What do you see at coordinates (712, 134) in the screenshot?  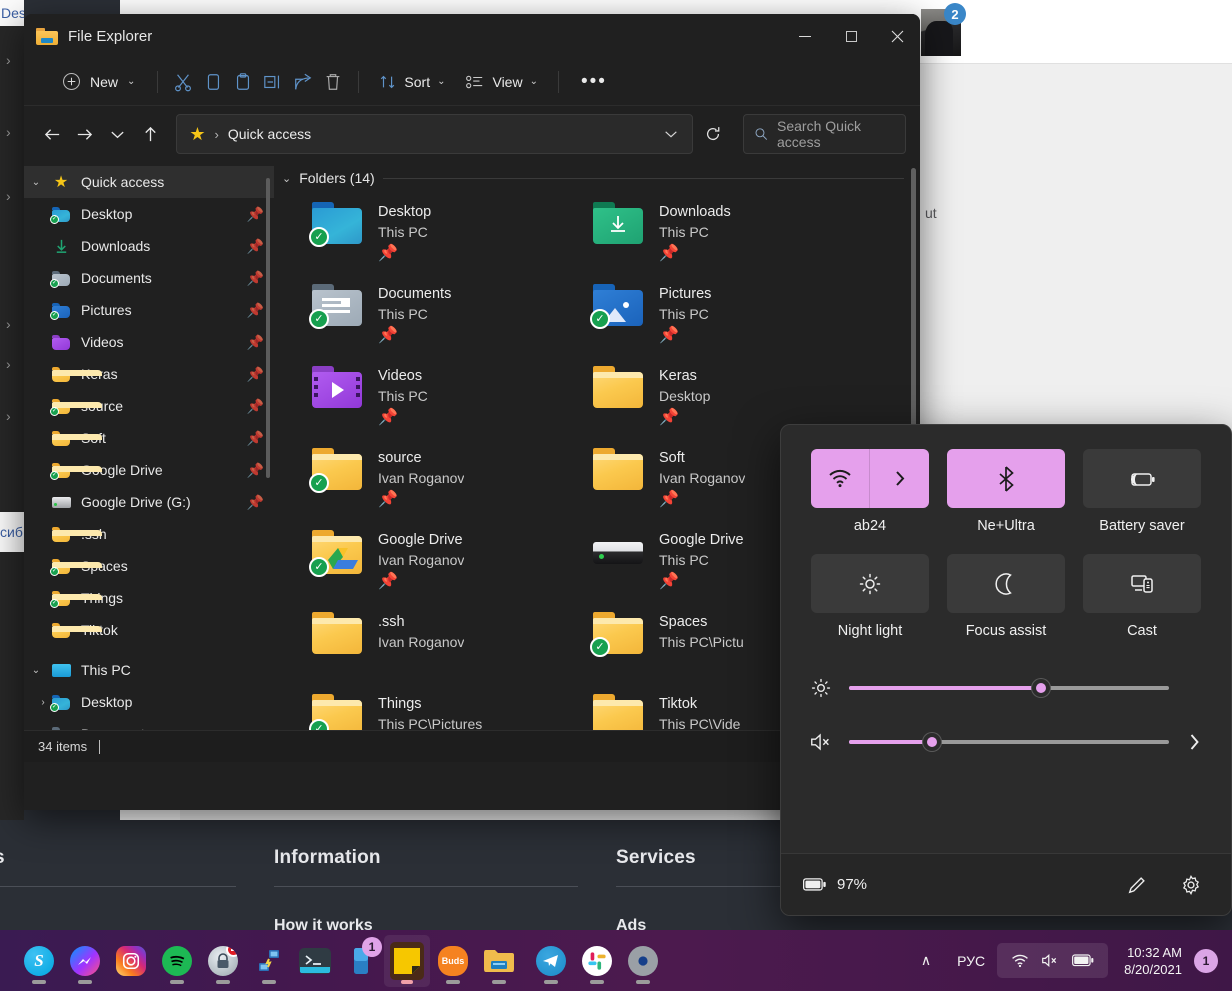 I see `refresh-button` at bounding box center [712, 134].